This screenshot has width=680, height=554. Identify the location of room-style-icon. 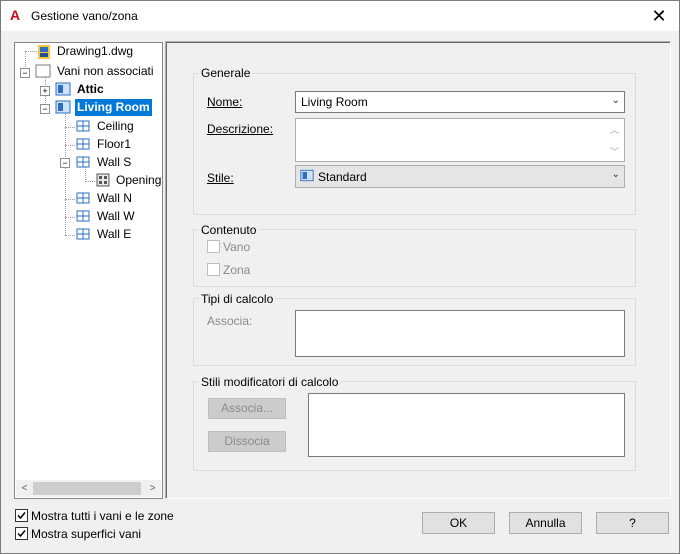
(307, 175).